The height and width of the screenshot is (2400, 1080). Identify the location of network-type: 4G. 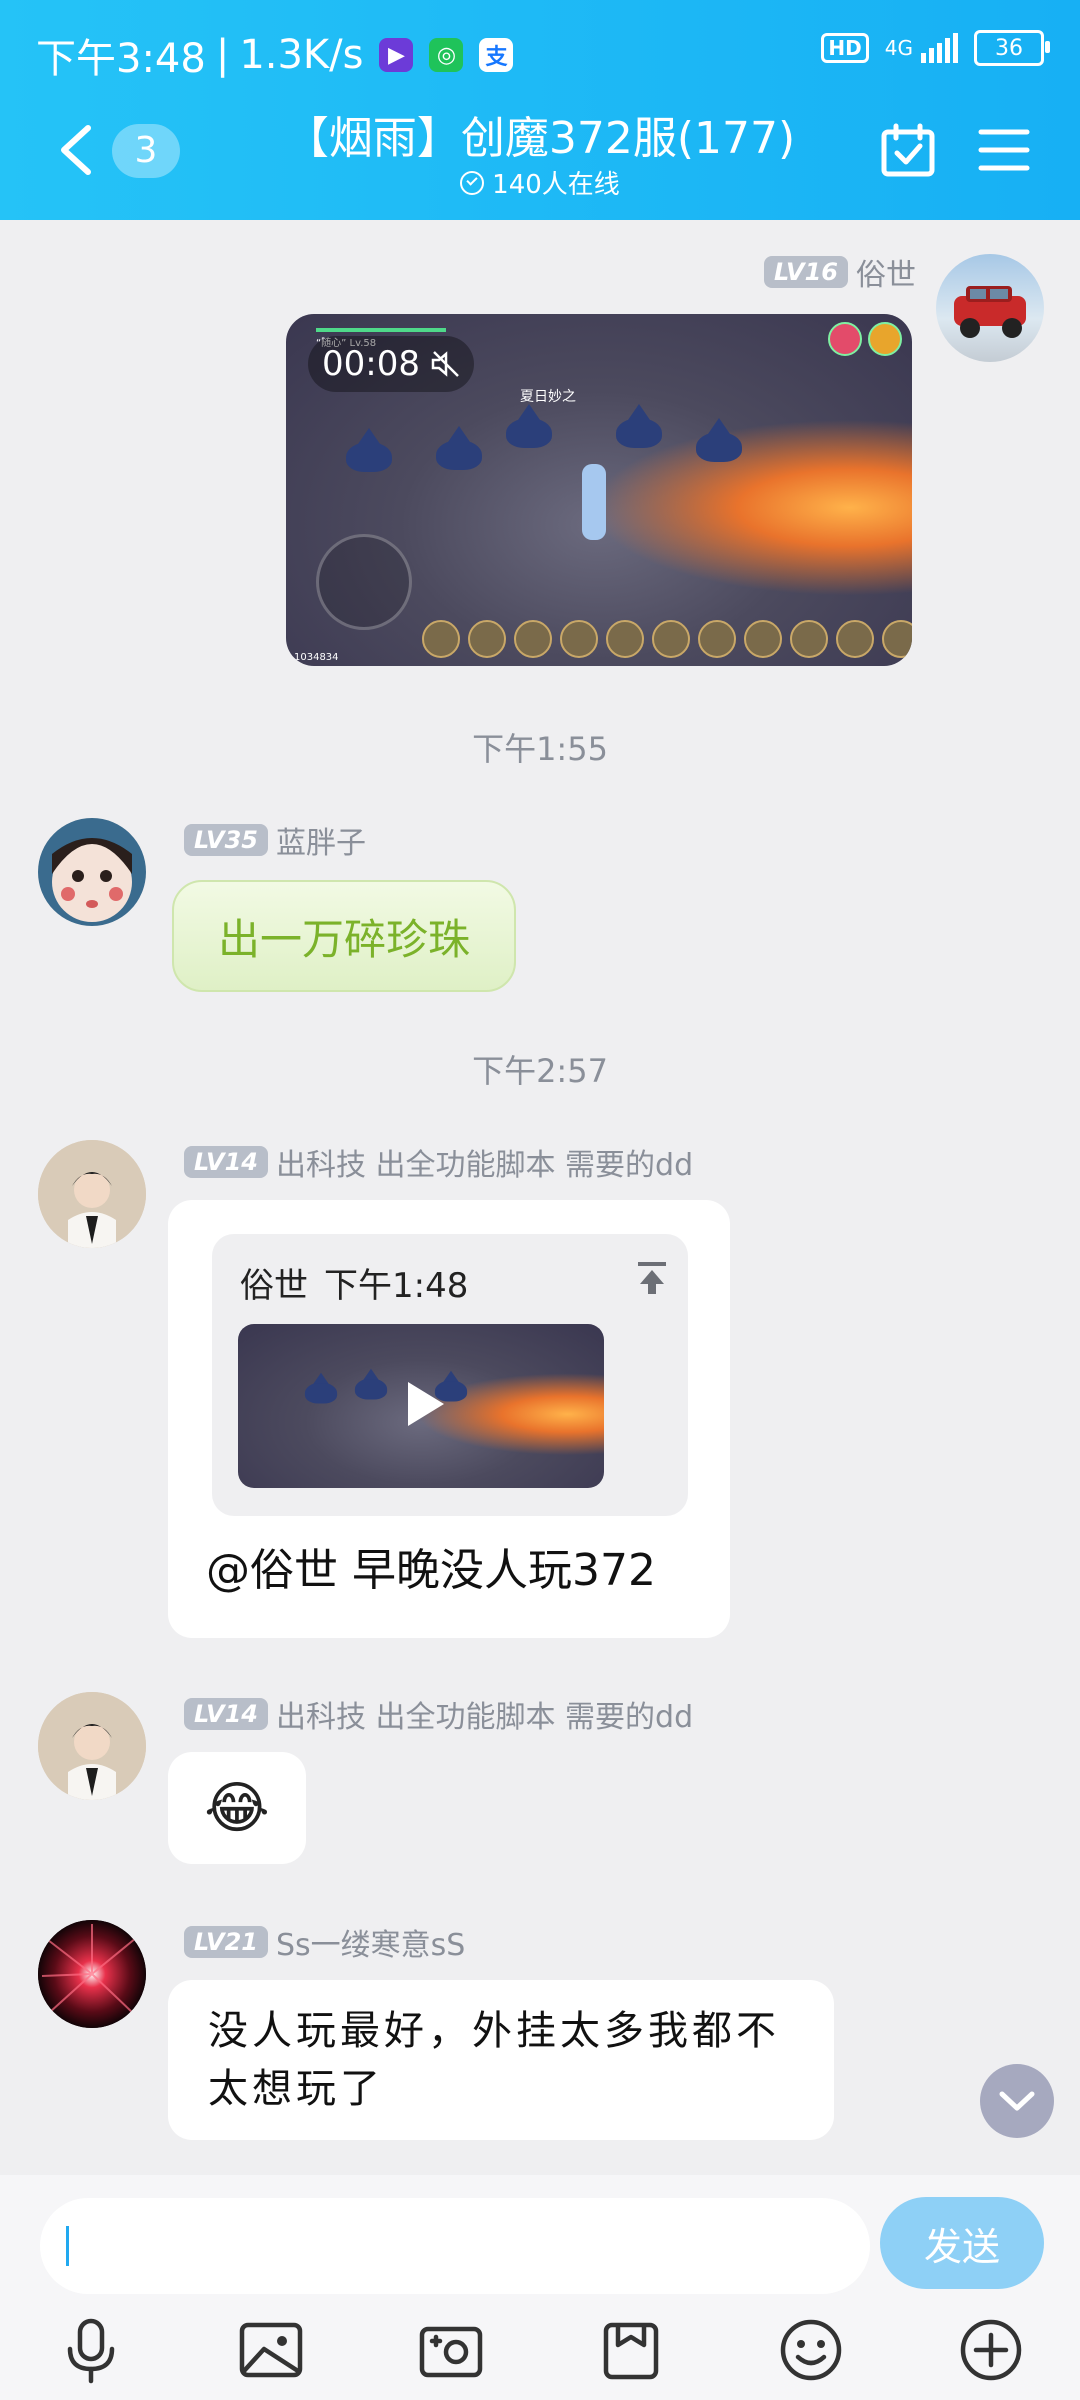
(898, 48).